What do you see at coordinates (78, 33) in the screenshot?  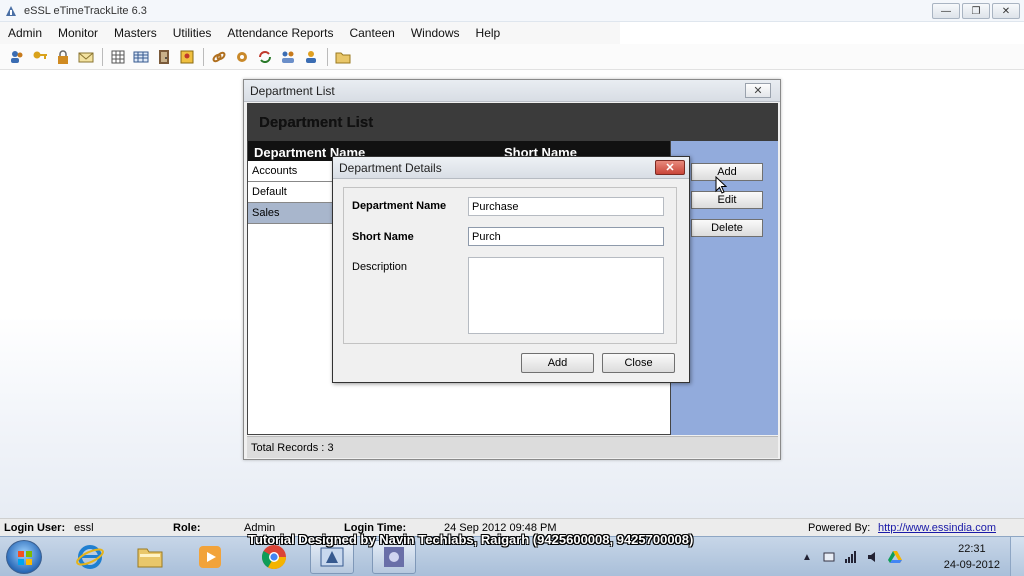 I see `menu-monitor: Monitor` at bounding box center [78, 33].